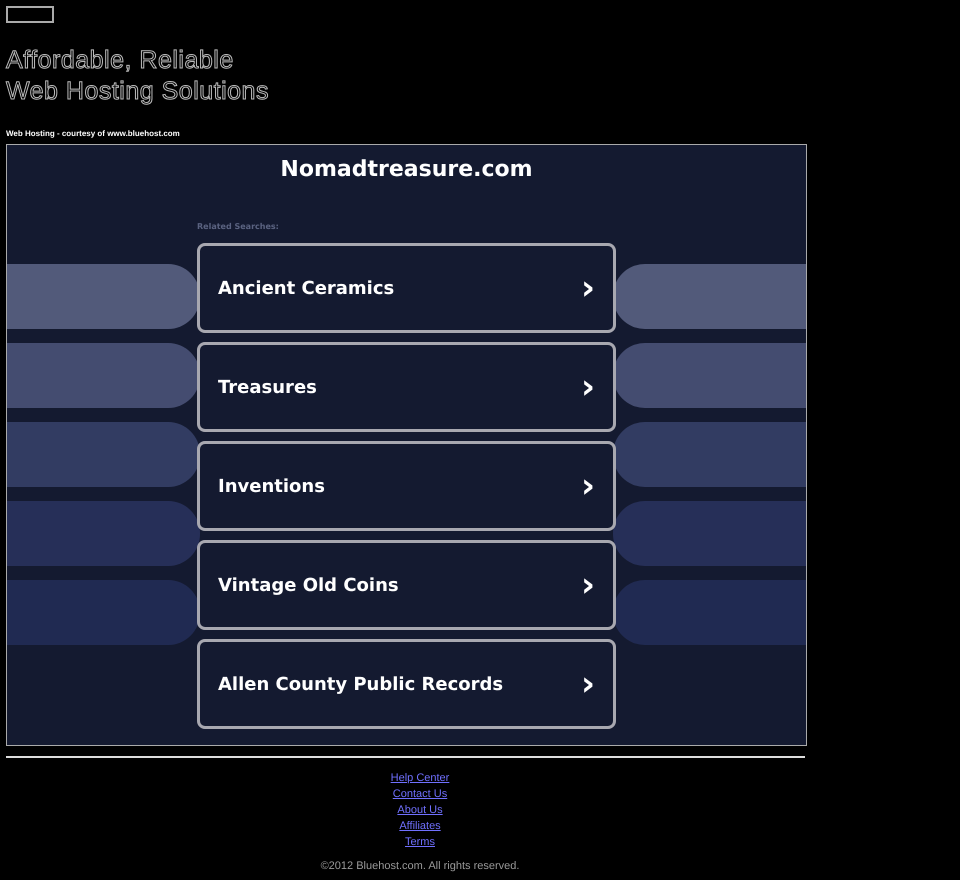 The height and width of the screenshot is (880, 960). Describe the element at coordinates (420, 810) in the screenshot. I see `footer-link: About Us` at that location.